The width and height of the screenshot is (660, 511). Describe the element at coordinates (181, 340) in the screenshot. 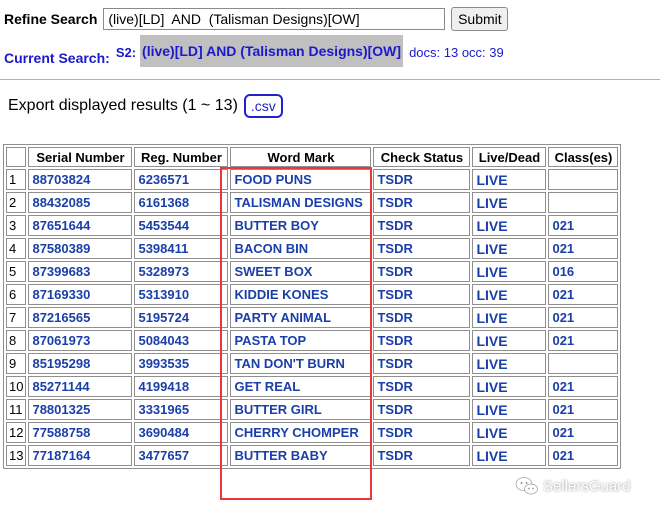

I see `reg-number-link: 5084043` at that location.